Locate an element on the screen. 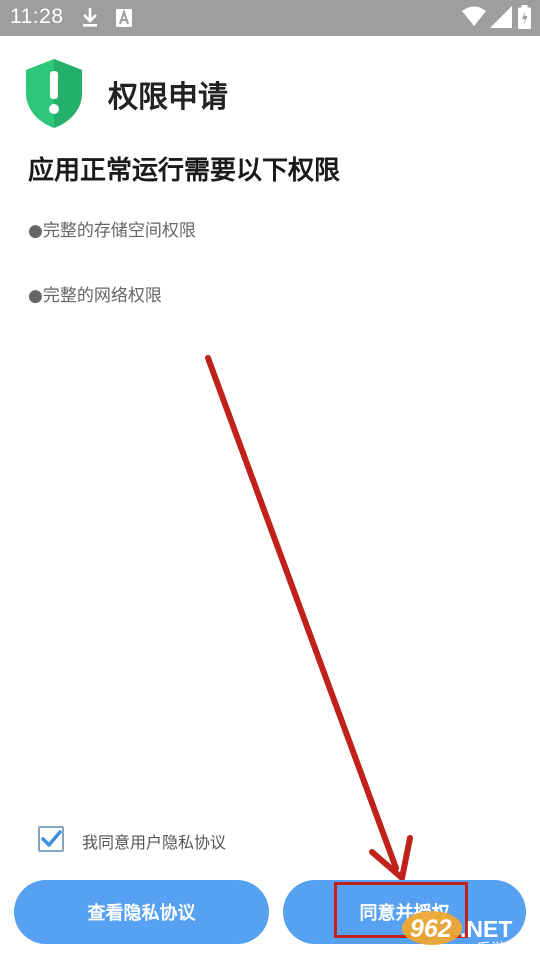 This screenshot has height=960, width=540. checkmark-icon is located at coordinates (51, 838).